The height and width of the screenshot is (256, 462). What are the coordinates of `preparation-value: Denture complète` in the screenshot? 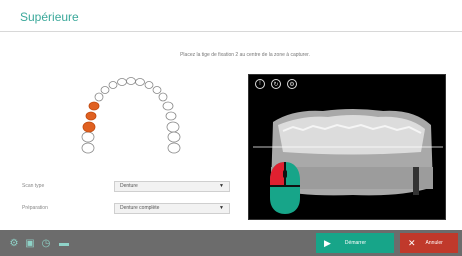 It's located at (140, 208).